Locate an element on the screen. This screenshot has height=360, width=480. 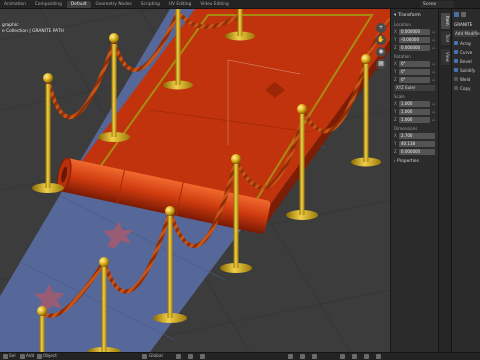
scale-x-row: X 1.000 ⌂ is located at coordinates (414, 103).